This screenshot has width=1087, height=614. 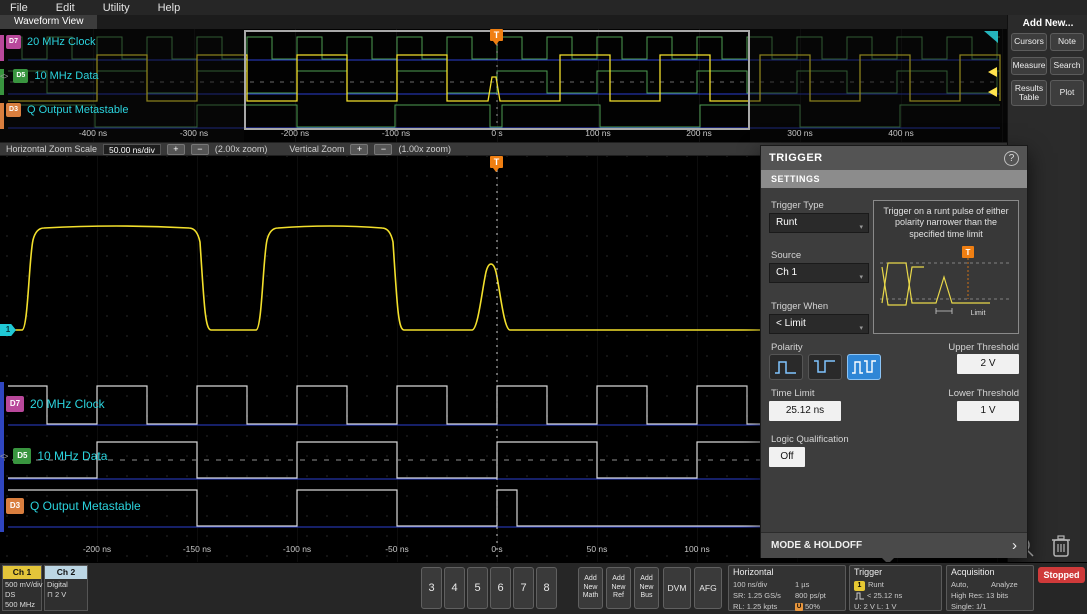 What do you see at coordinates (52, 149) in the screenshot?
I see `horizontal-zoom-scale-label: Horizontal Zoom Scale` at bounding box center [52, 149].